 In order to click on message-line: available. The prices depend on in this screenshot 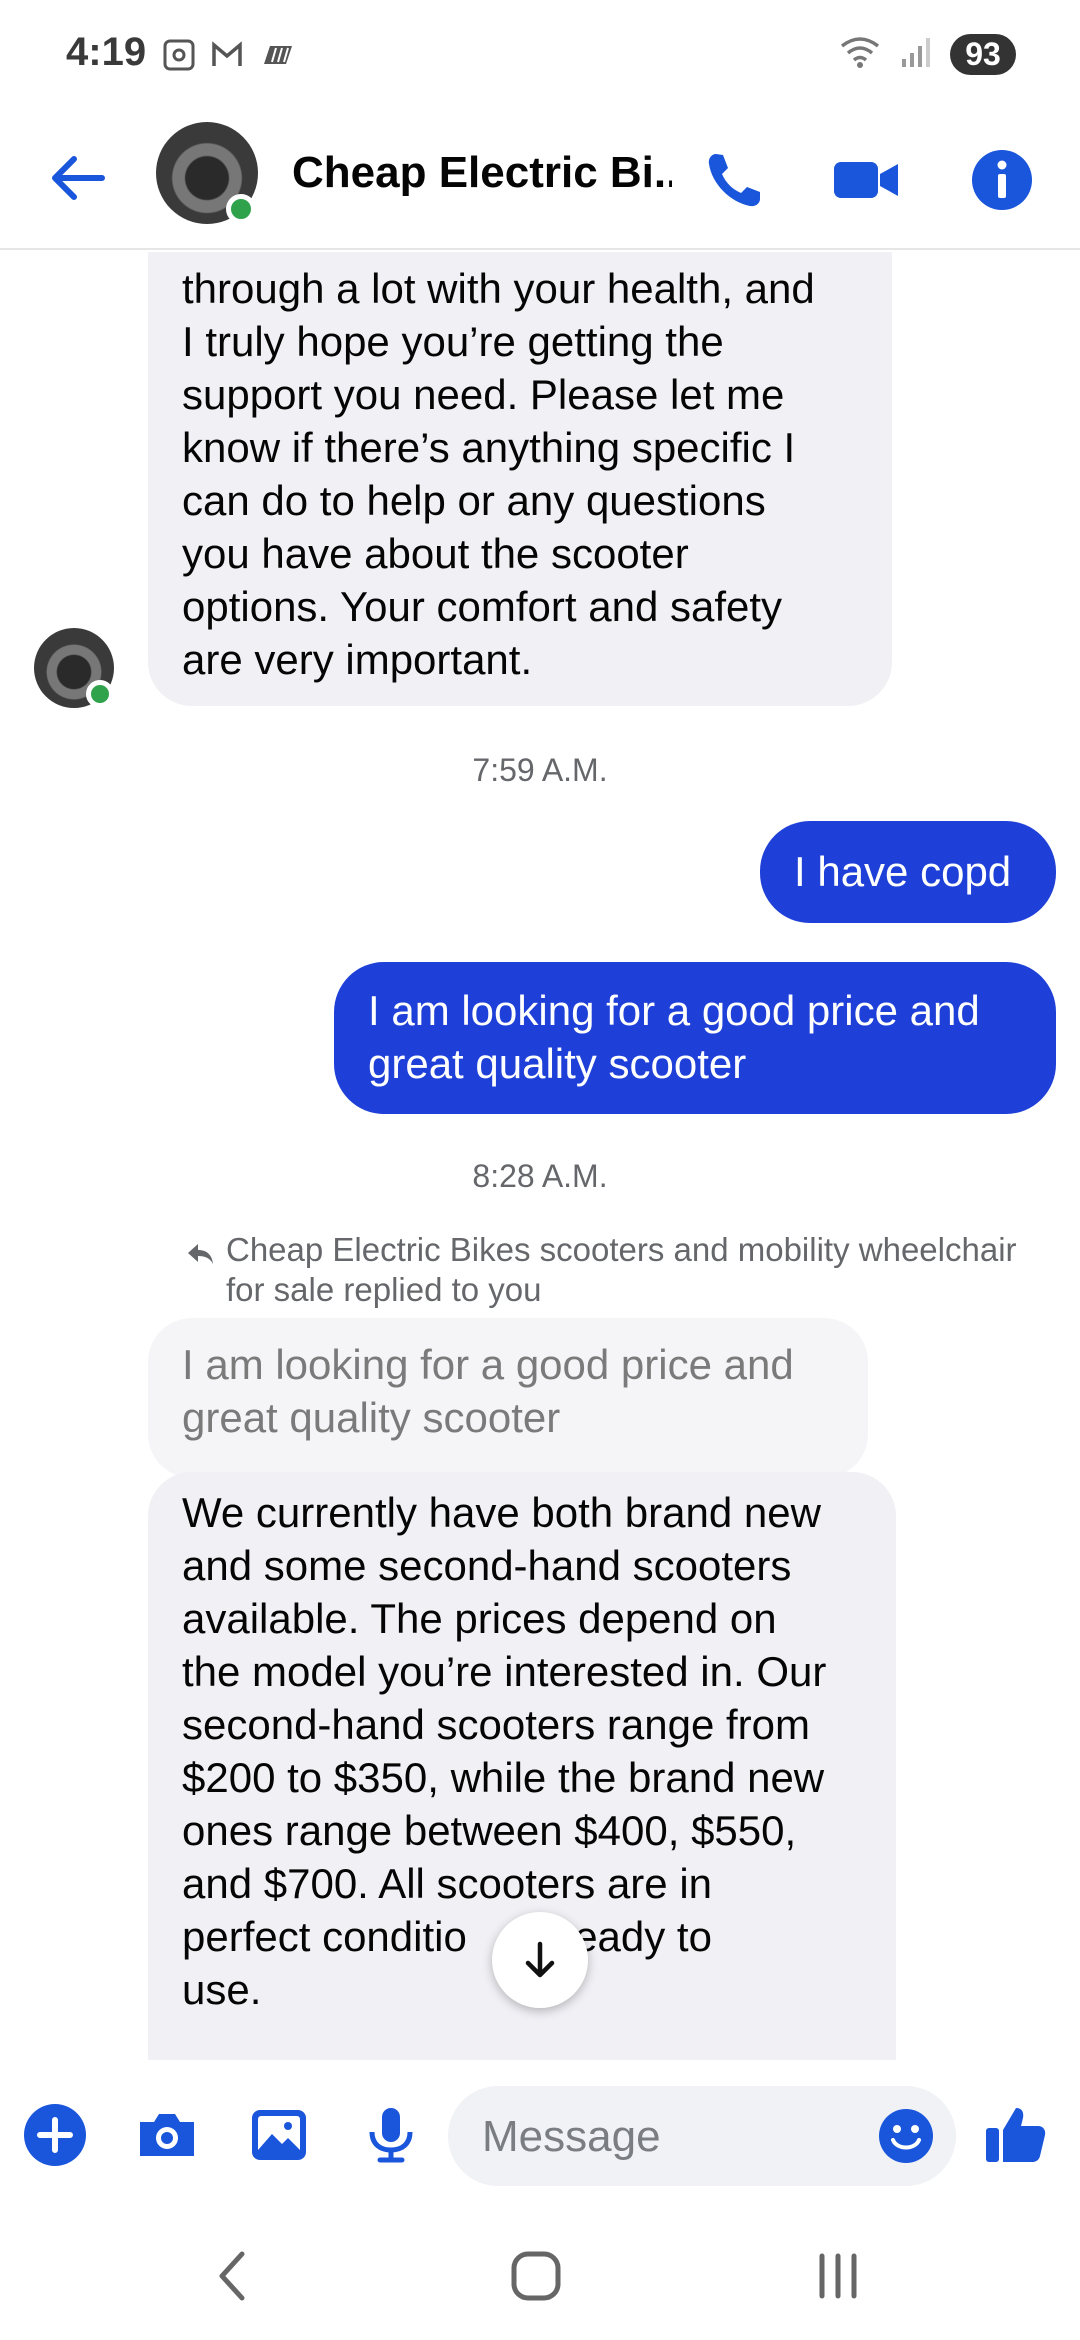, I will do `click(479, 1618)`.